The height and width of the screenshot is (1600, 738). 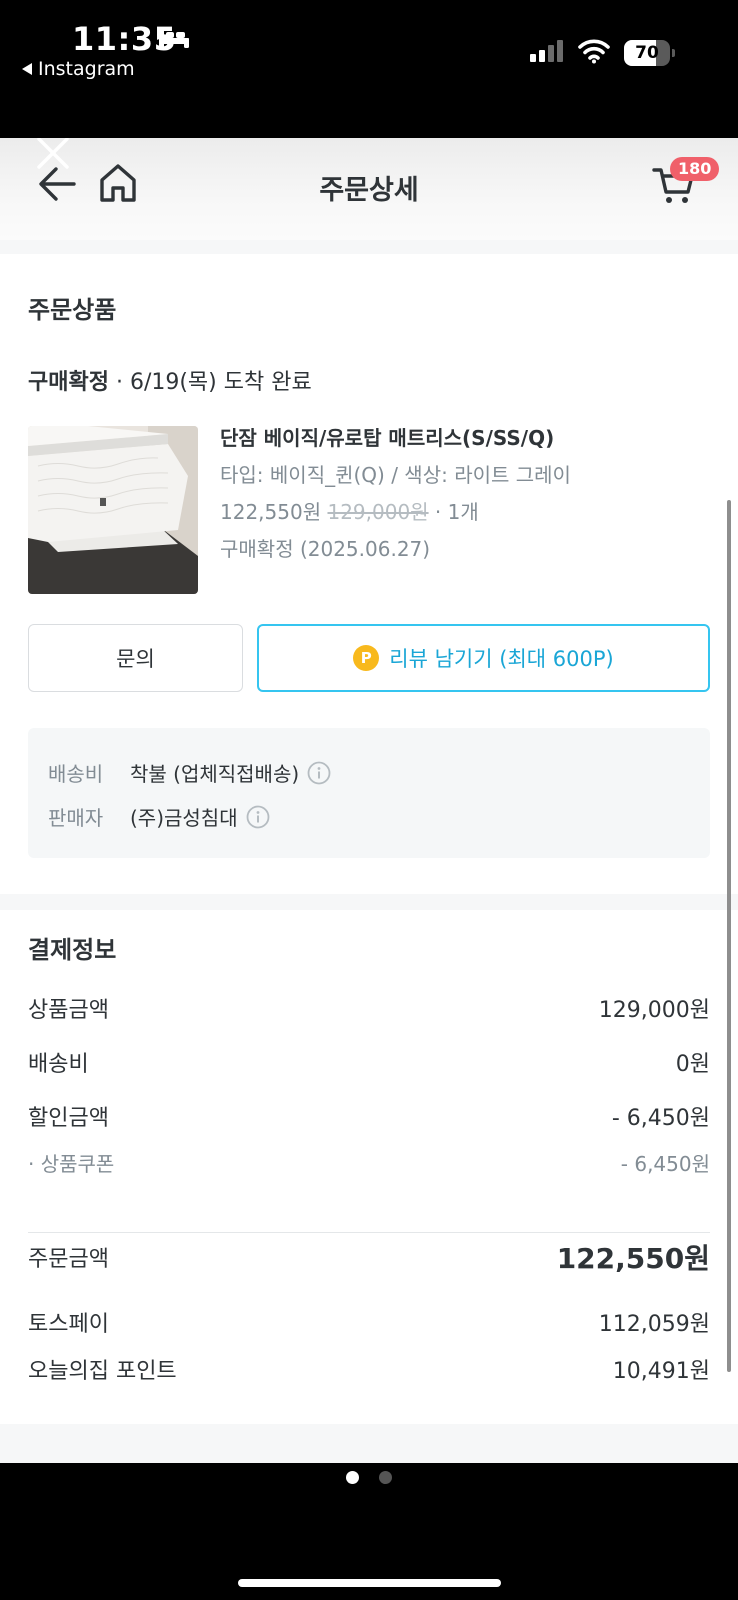 What do you see at coordinates (369, 1583) in the screenshot?
I see `home-indicator` at bounding box center [369, 1583].